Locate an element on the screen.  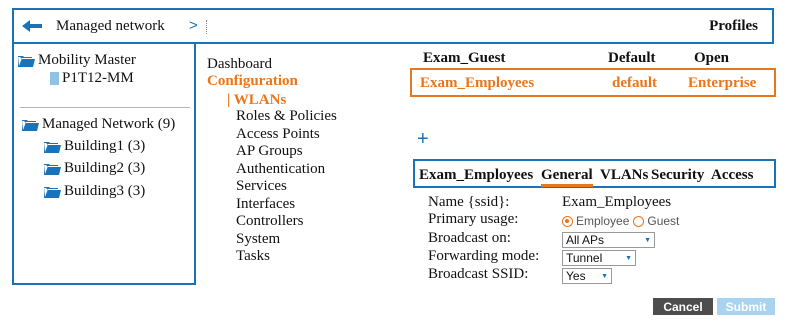
broadcast-on-label: Broadcast on: is located at coordinates (469, 238).